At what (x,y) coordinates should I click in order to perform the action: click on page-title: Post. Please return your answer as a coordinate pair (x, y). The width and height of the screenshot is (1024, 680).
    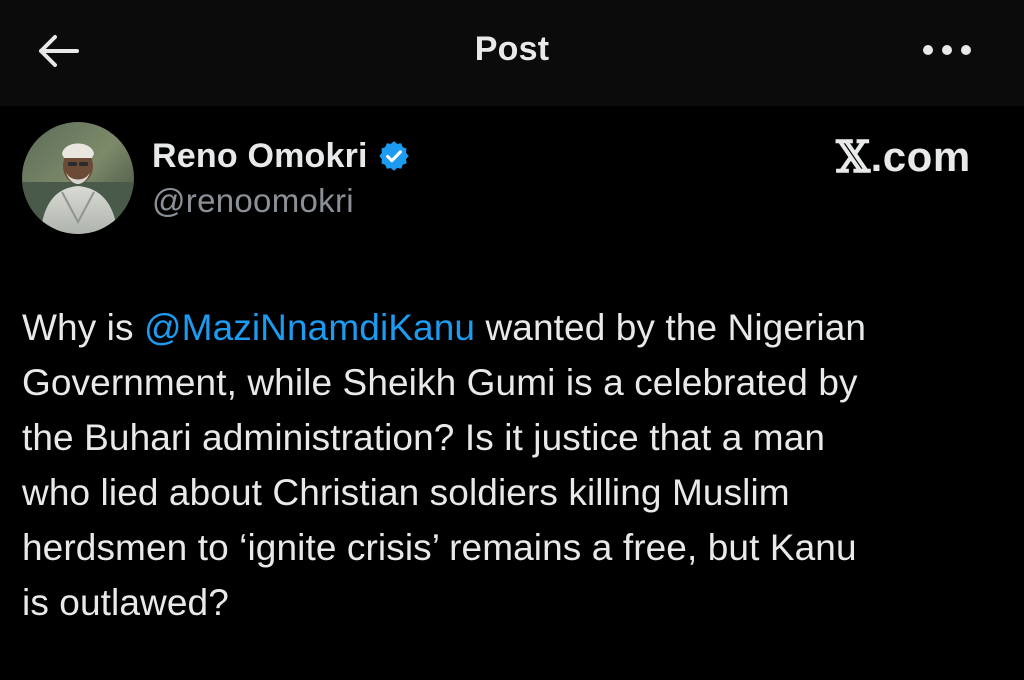
    Looking at the image, I should click on (512, 49).